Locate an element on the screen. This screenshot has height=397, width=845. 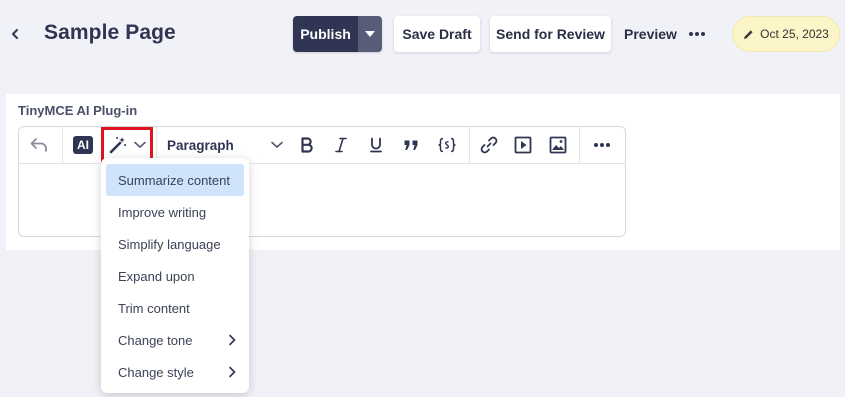
bold-icon is located at coordinates (307, 145).